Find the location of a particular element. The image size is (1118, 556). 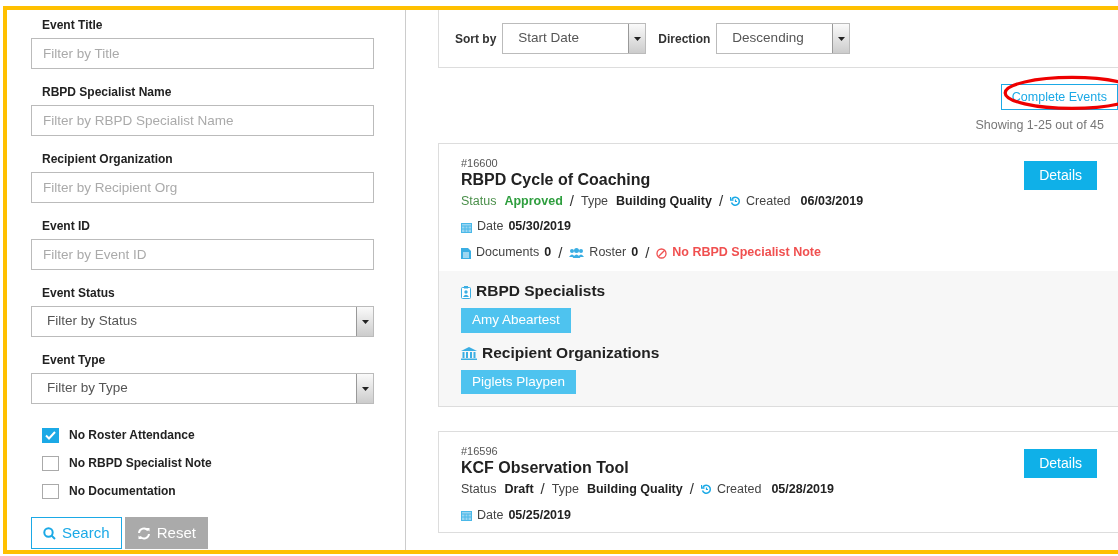

sort-label: Sort by is located at coordinates (476, 39).